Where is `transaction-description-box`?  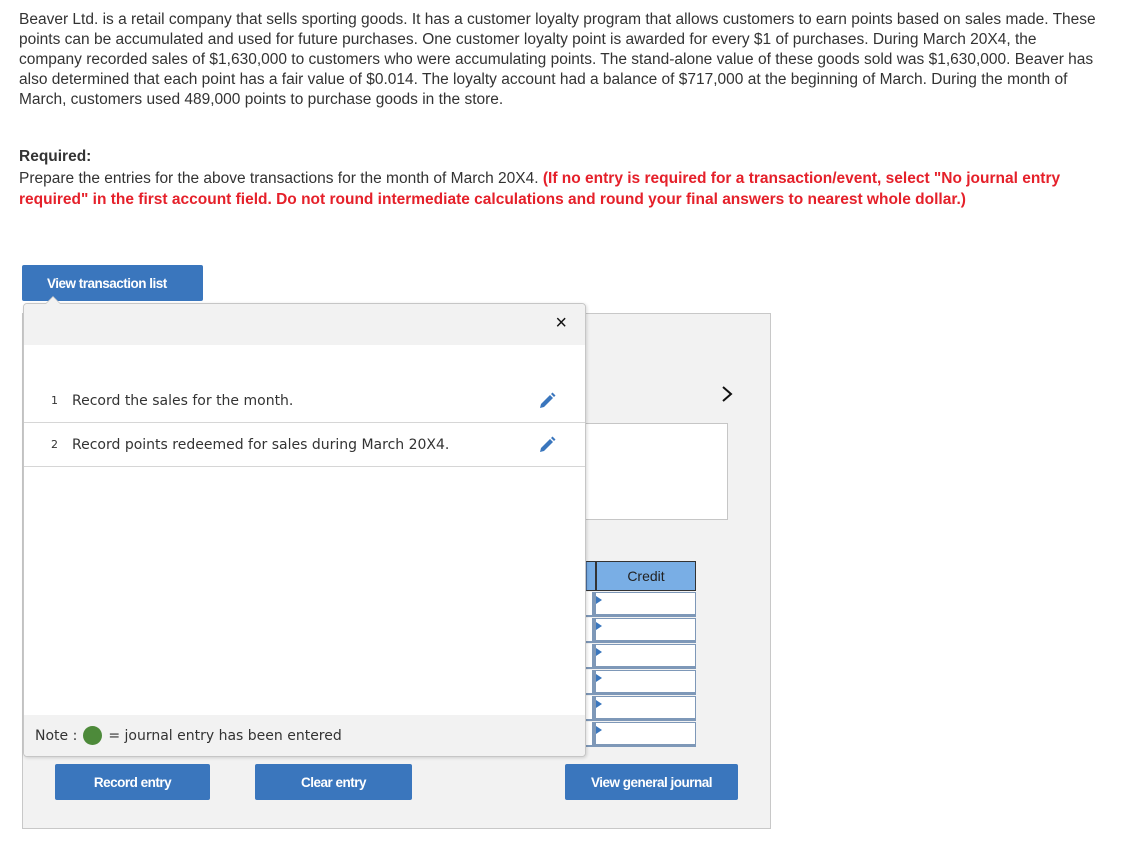 transaction-description-box is located at coordinates (656, 471).